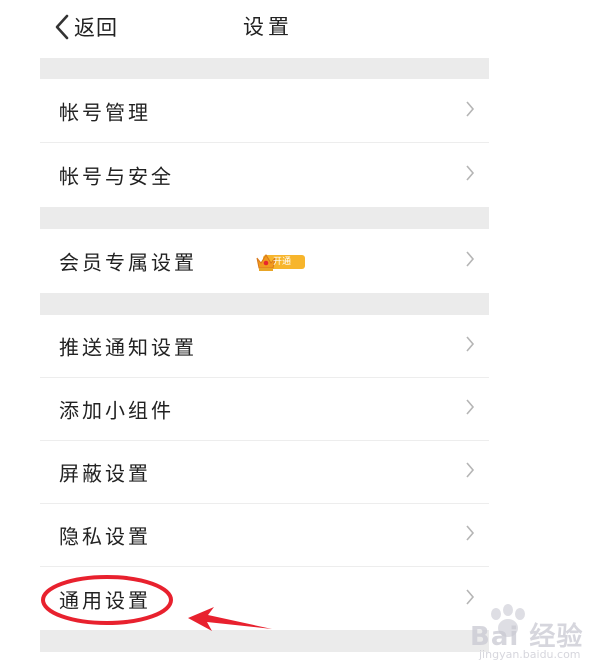 The image size is (604, 669). Describe the element at coordinates (264, 409) in the screenshot. I see `settings-item-add-widget: 添加小组件` at that location.